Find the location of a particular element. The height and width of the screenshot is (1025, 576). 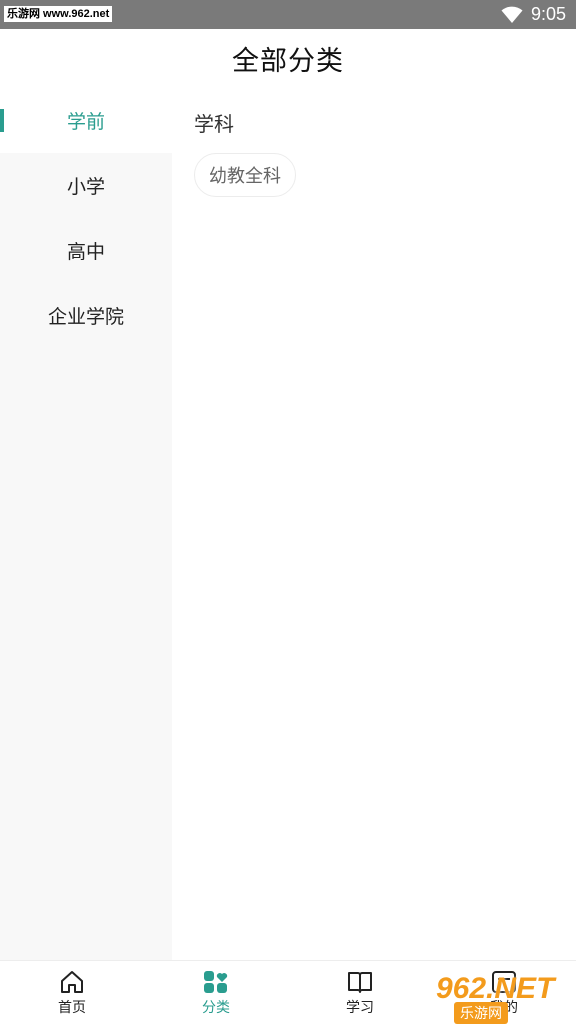

tab-study: 学习 is located at coordinates (360, 993).